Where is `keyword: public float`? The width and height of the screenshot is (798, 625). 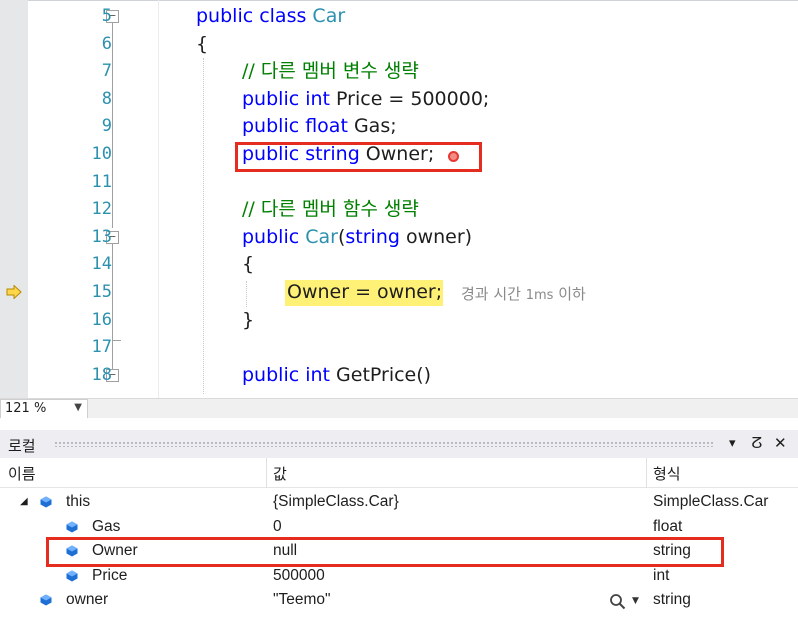 keyword: public float is located at coordinates (295, 126).